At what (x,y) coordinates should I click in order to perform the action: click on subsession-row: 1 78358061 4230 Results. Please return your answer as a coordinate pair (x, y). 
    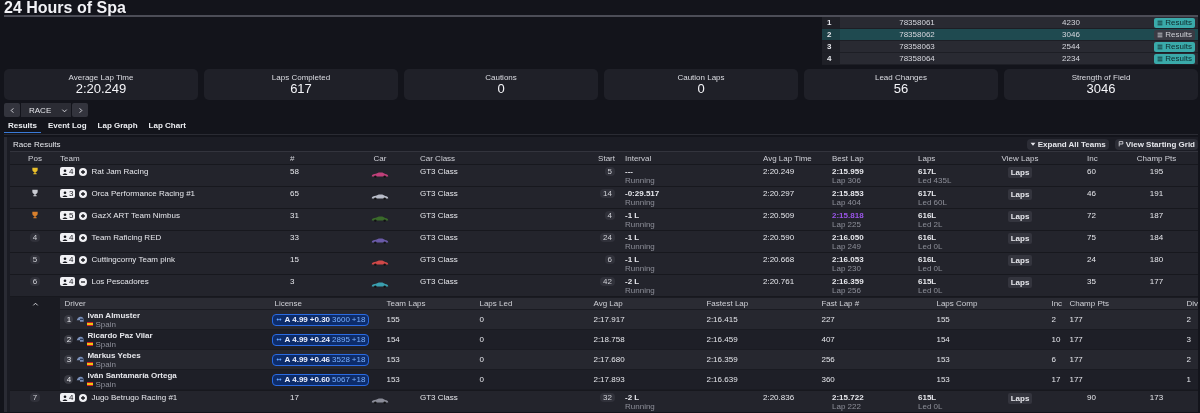
    Looking at the image, I should click on (1010, 23).